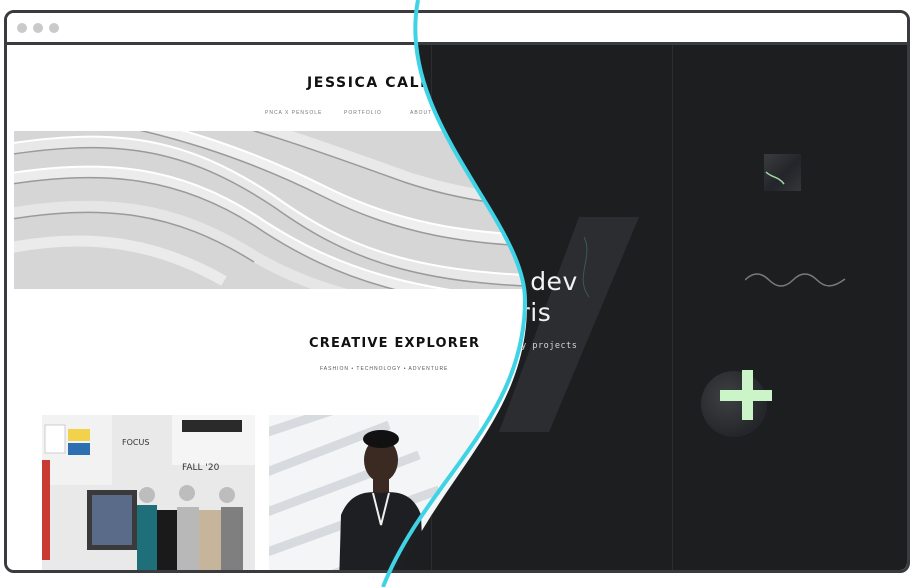 This screenshot has height=587, width=915. I want to click on svg-text: FALL '20, so click(201, 468).